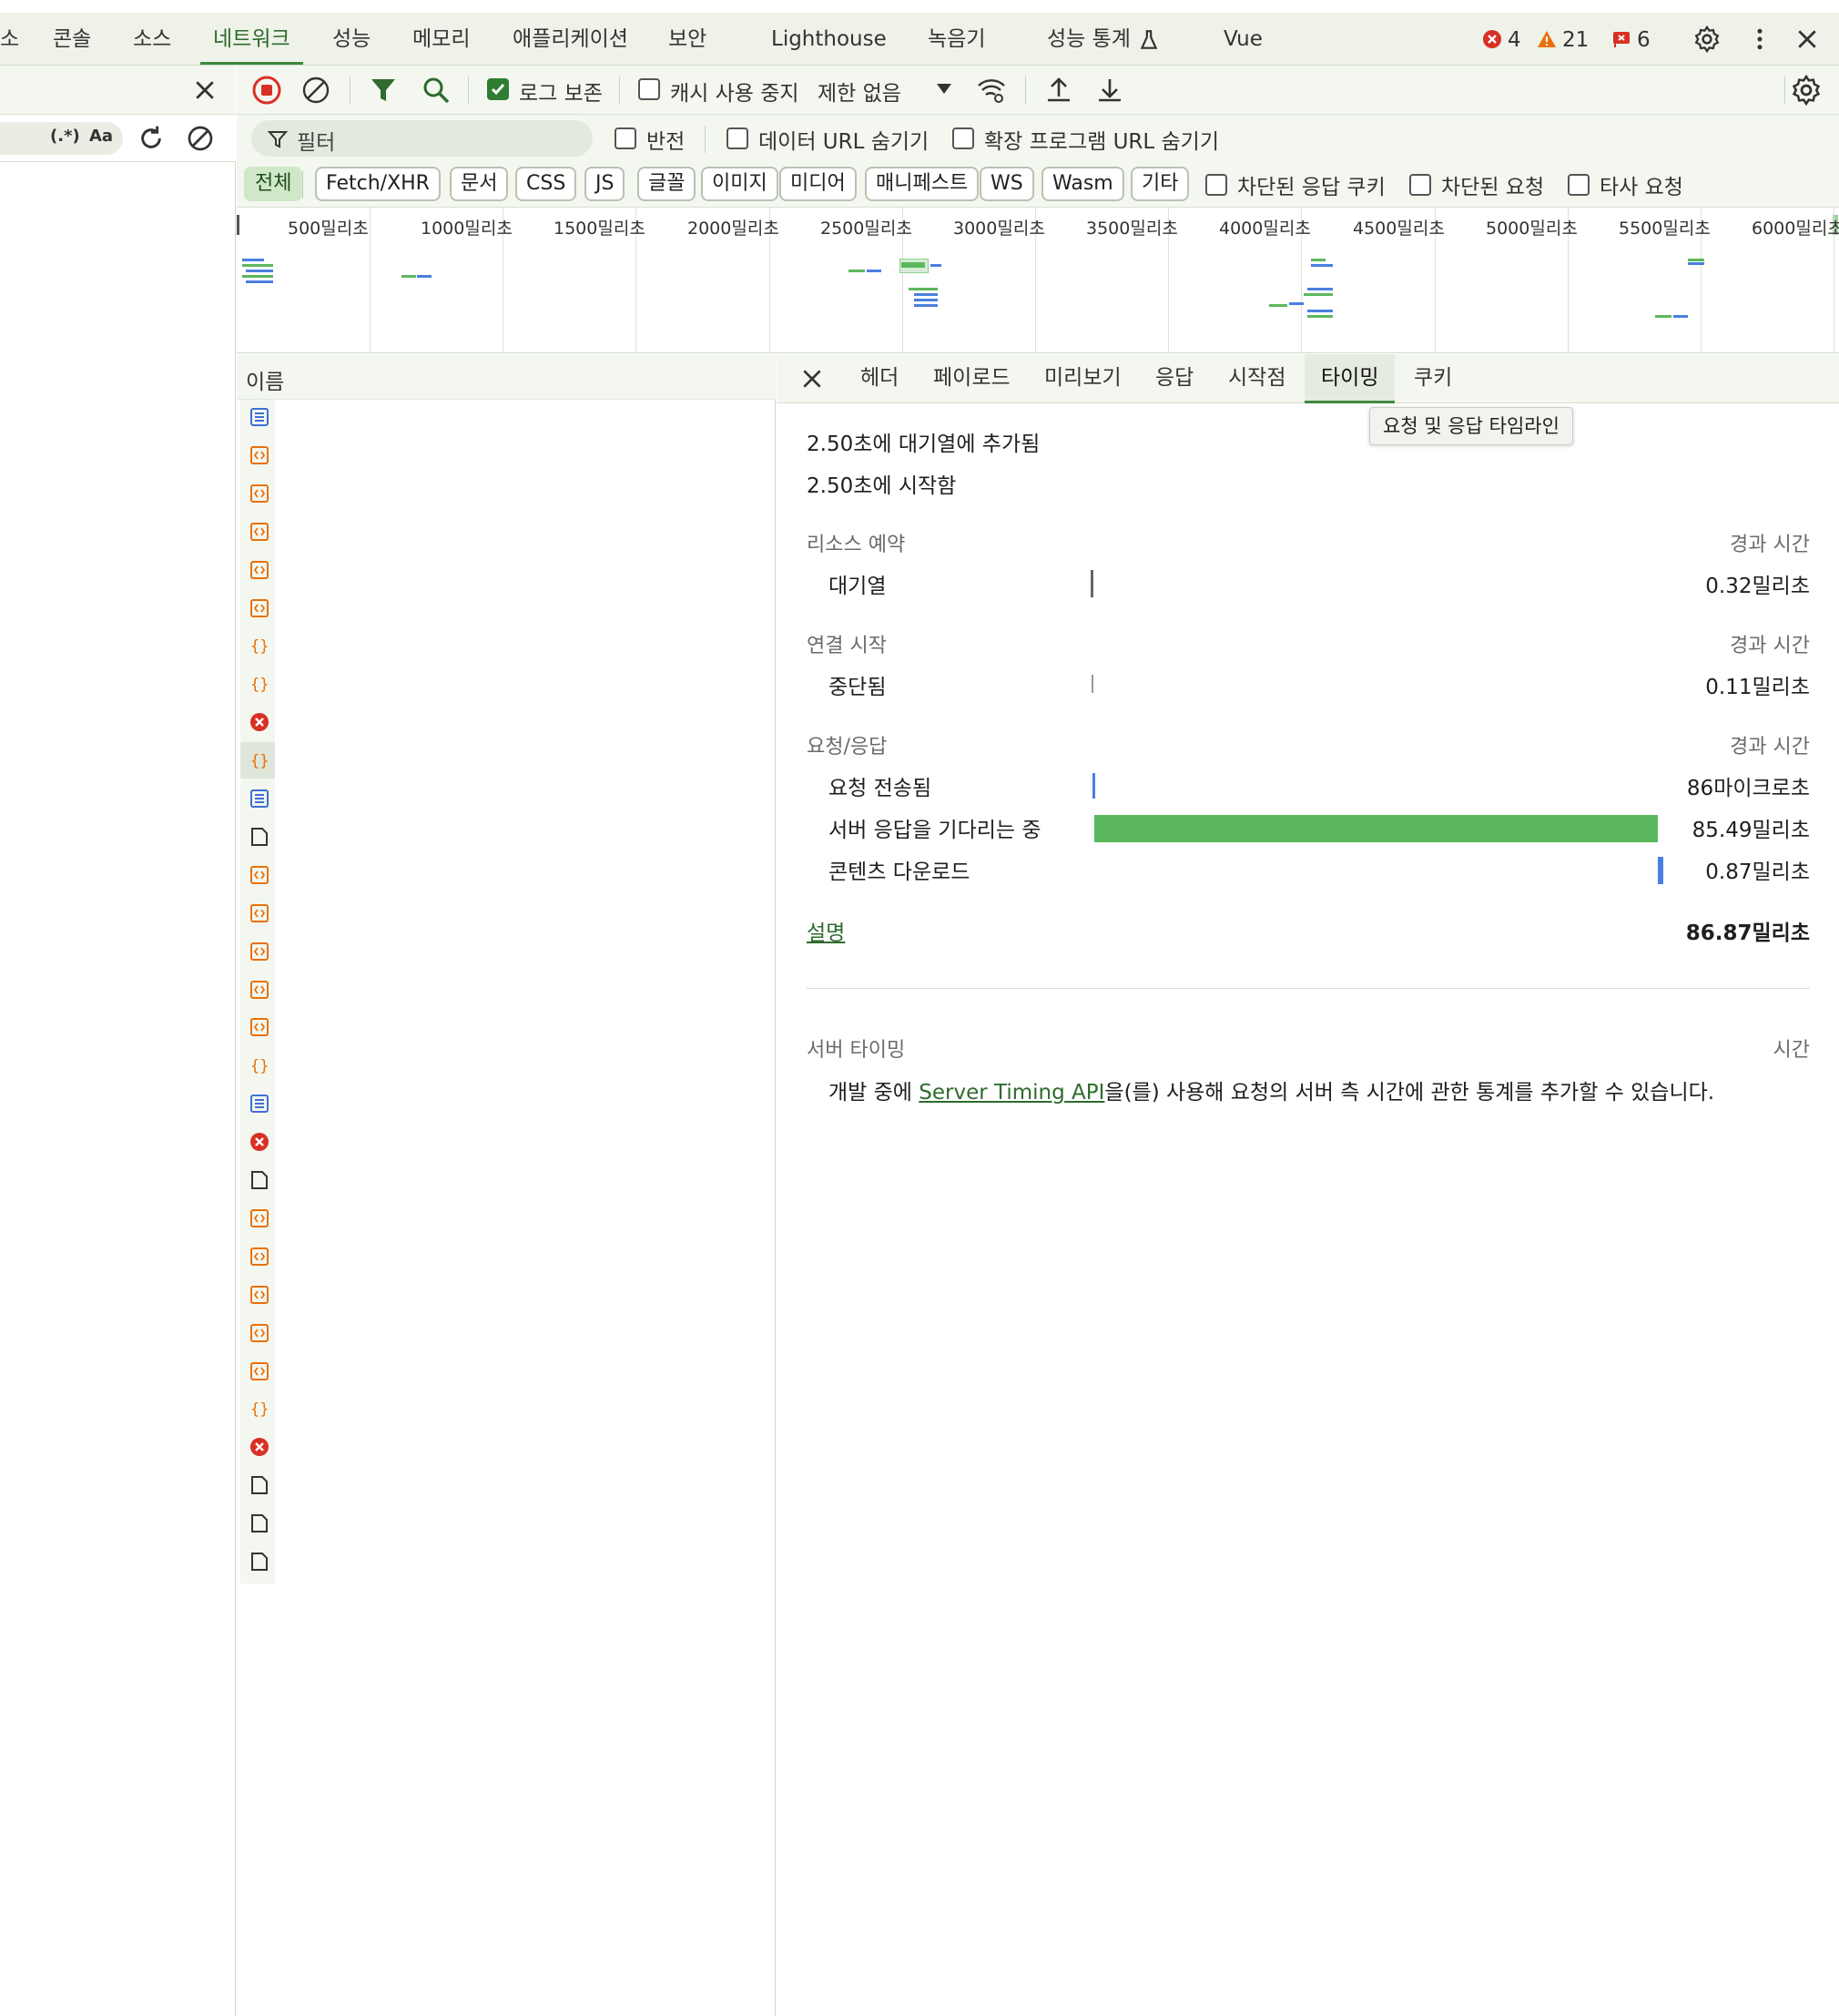 This screenshot has width=1839, height=2016. What do you see at coordinates (1160, 184) in the screenshot?
I see `chip-other: 기타` at bounding box center [1160, 184].